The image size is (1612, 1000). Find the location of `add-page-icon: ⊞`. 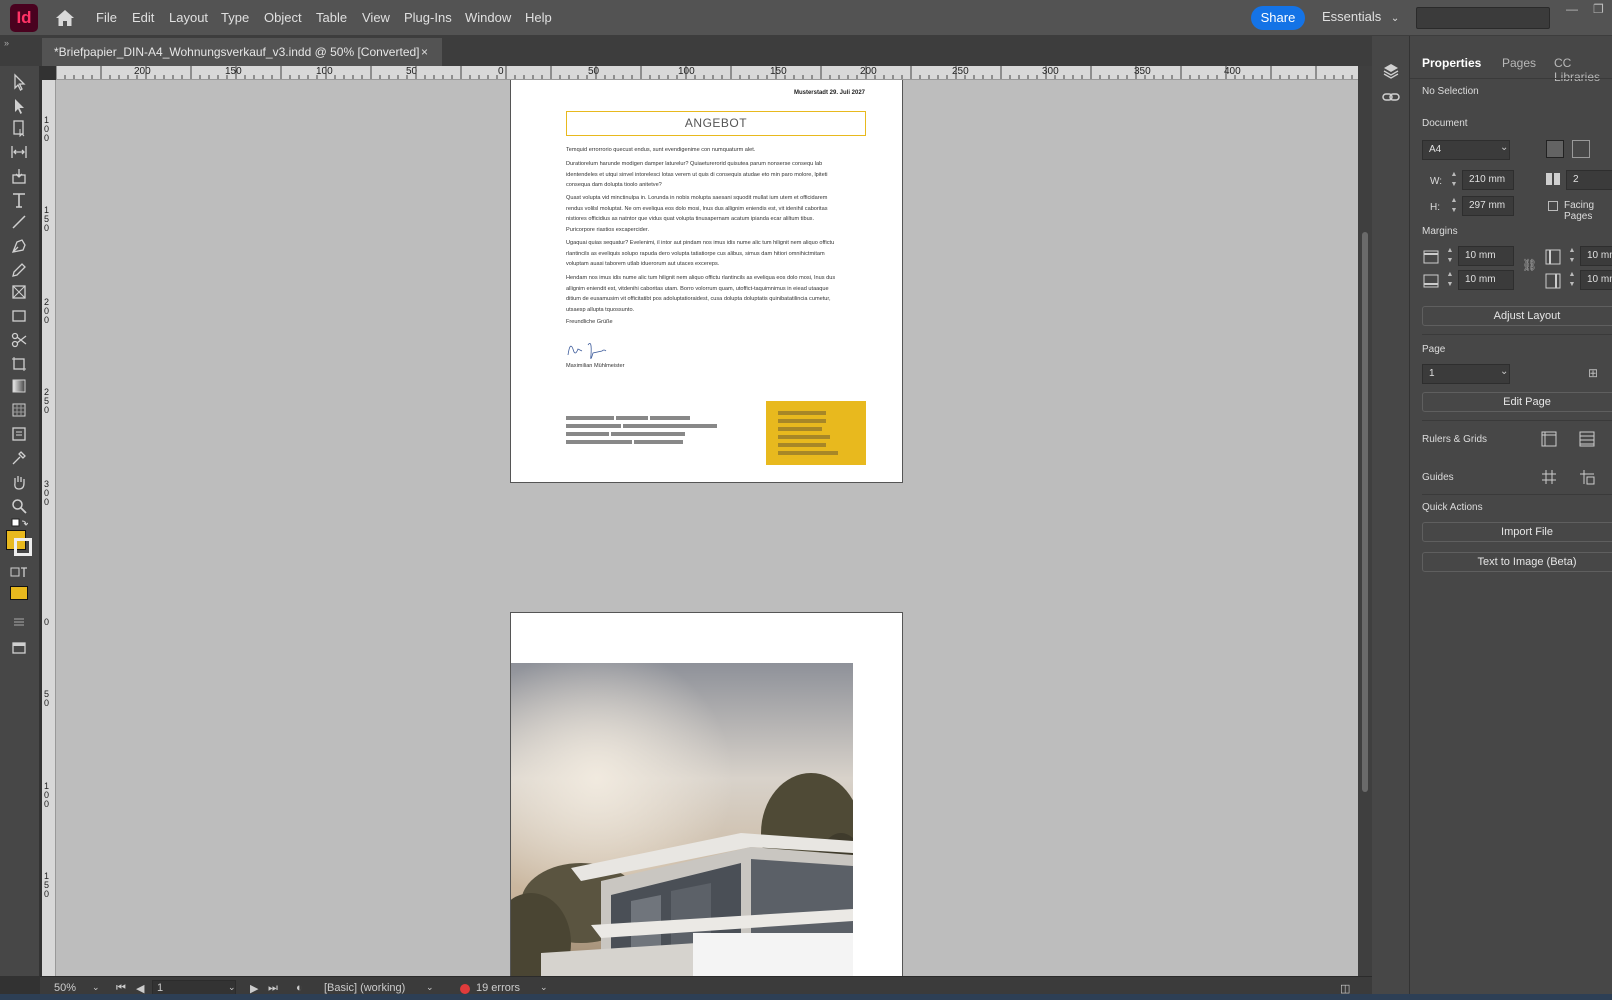

add-page-icon: ⊞ is located at coordinates (1593, 373).